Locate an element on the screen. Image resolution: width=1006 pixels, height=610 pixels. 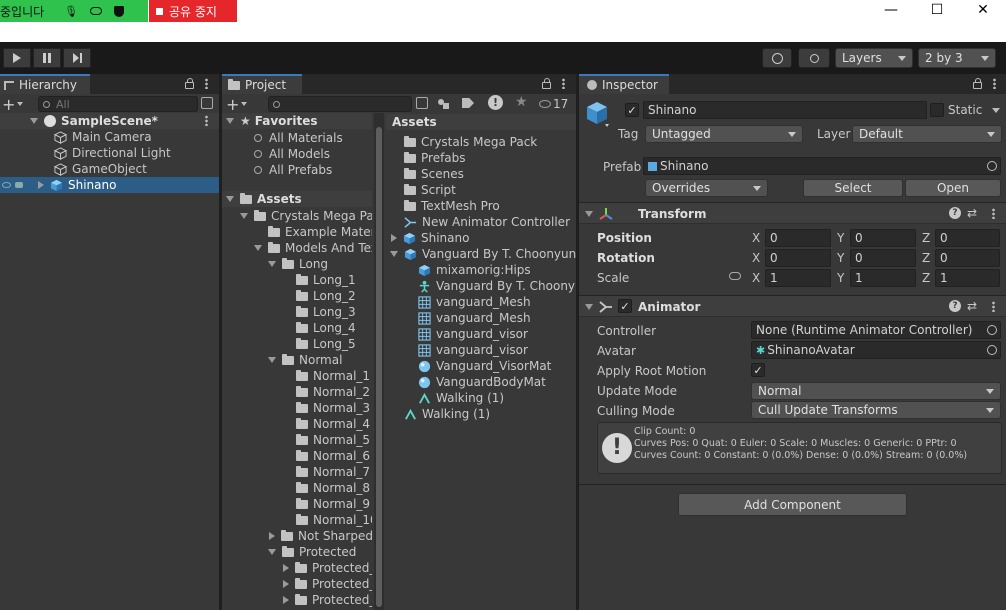
asset-item: Vanguard_VisorMat is located at coordinates (481, 366).